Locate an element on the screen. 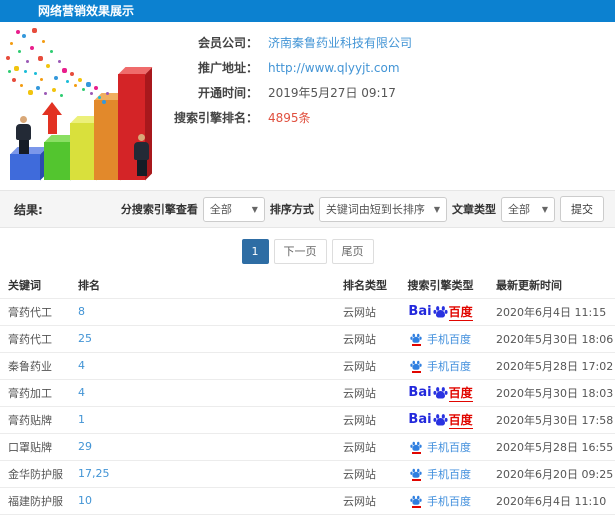 This screenshot has width=615, height=520. table-row: 膏药加工 4 云网站 Bai 百度 2020年5月30日 18:03 is located at coordinates (307, 392).